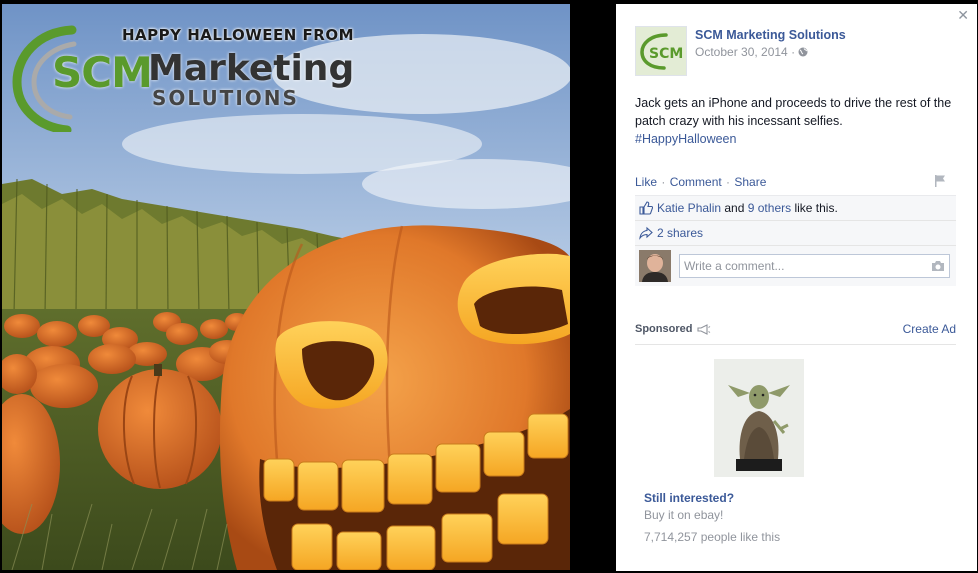 Image resolution: width=978 pixels, height=573 pixels. I want to click on flag-icon, so click(940, 181).